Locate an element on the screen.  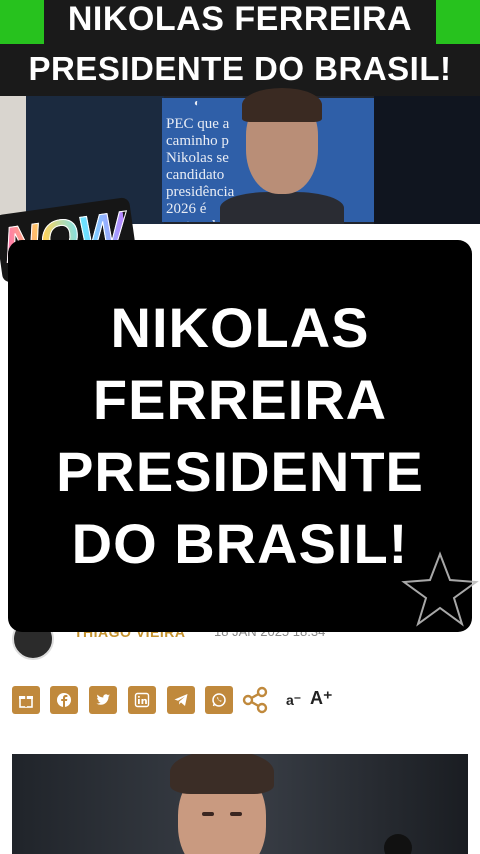
share-icon is located at coordinates (256, 700).